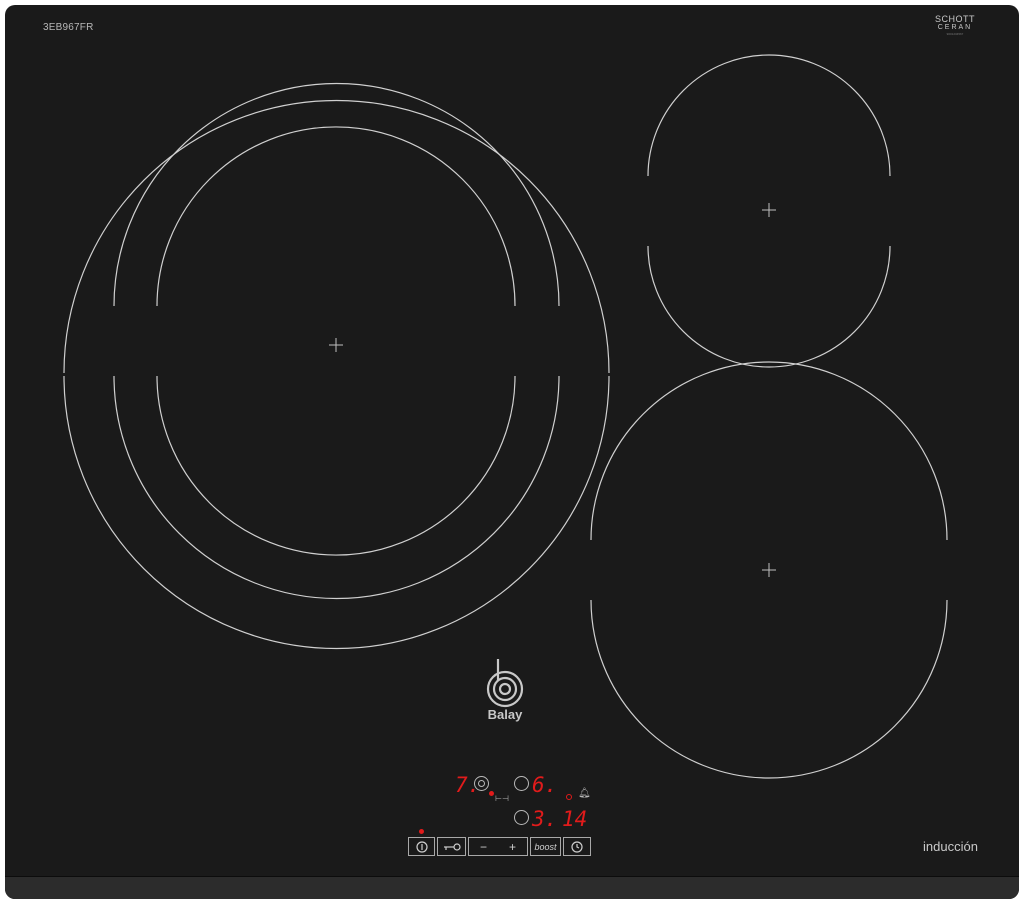 The height and width of the screenshot is (905, 1024). I want to click on power-button, so click(421, 846).